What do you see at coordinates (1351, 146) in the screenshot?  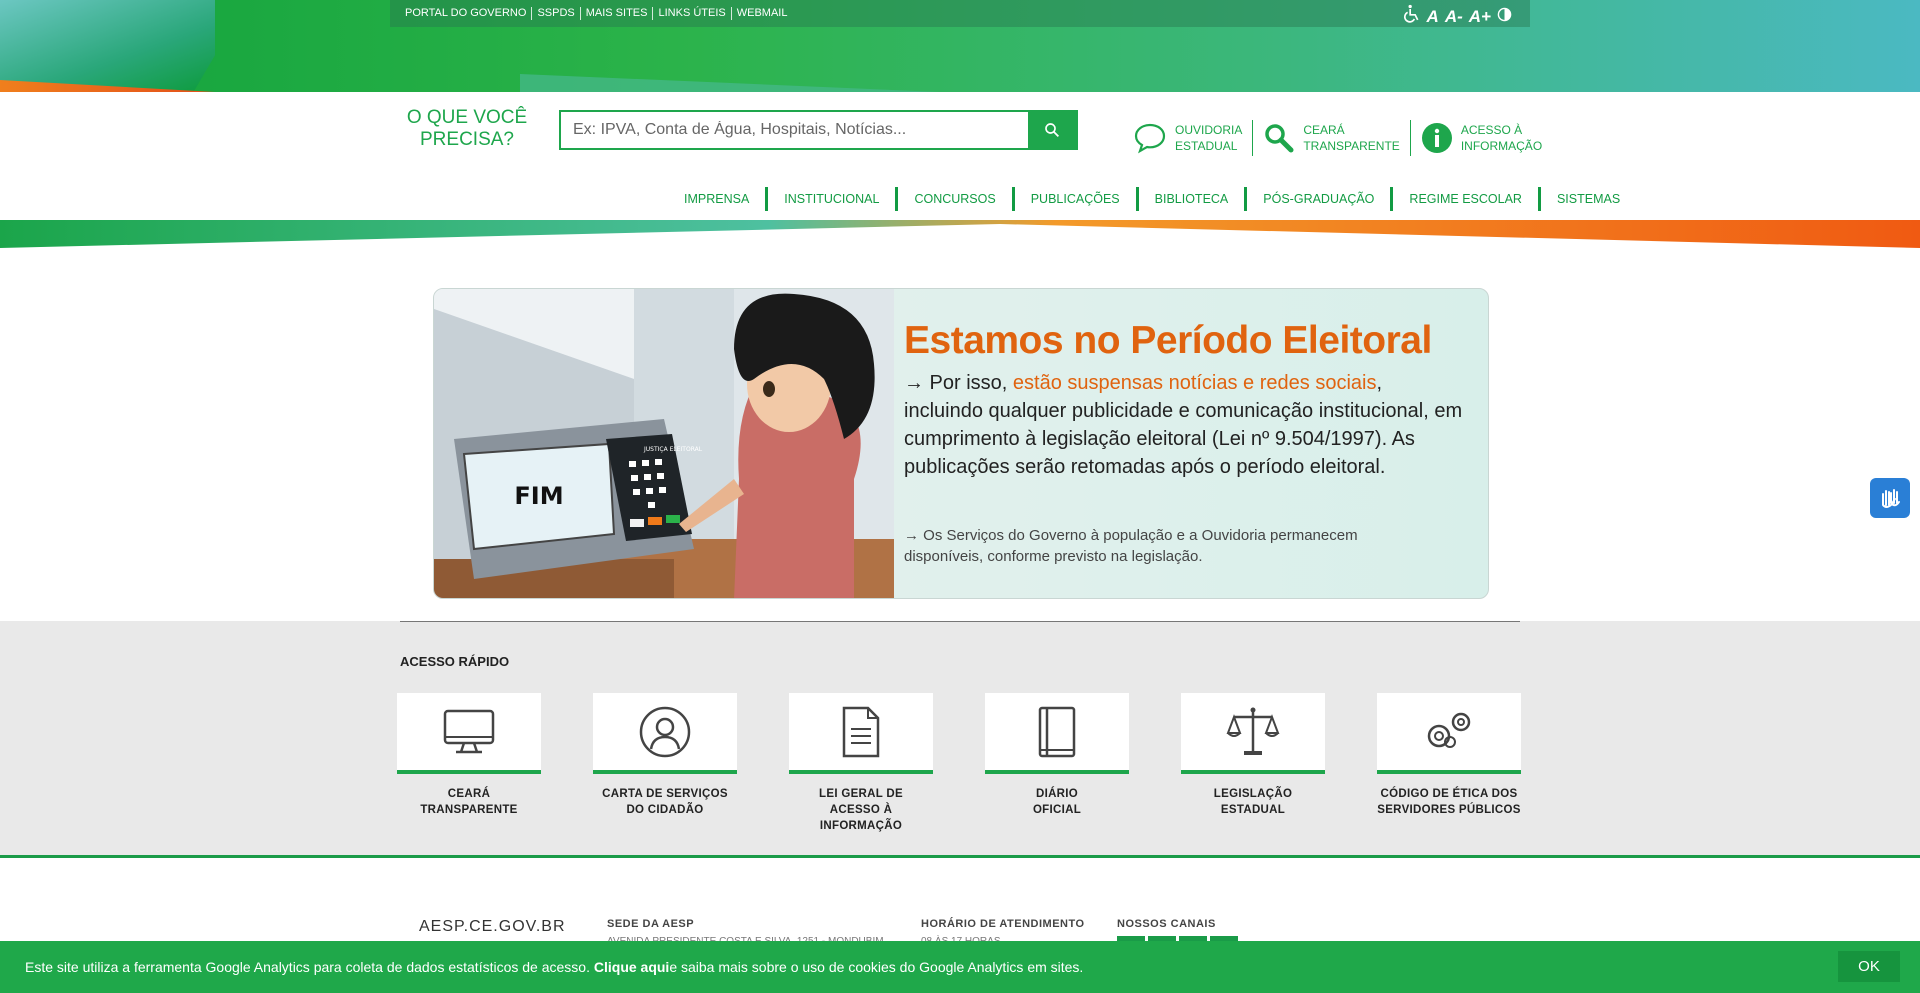 I see `transparente-line2: TRANSPARENTE` at bounding box center [1351, 146].